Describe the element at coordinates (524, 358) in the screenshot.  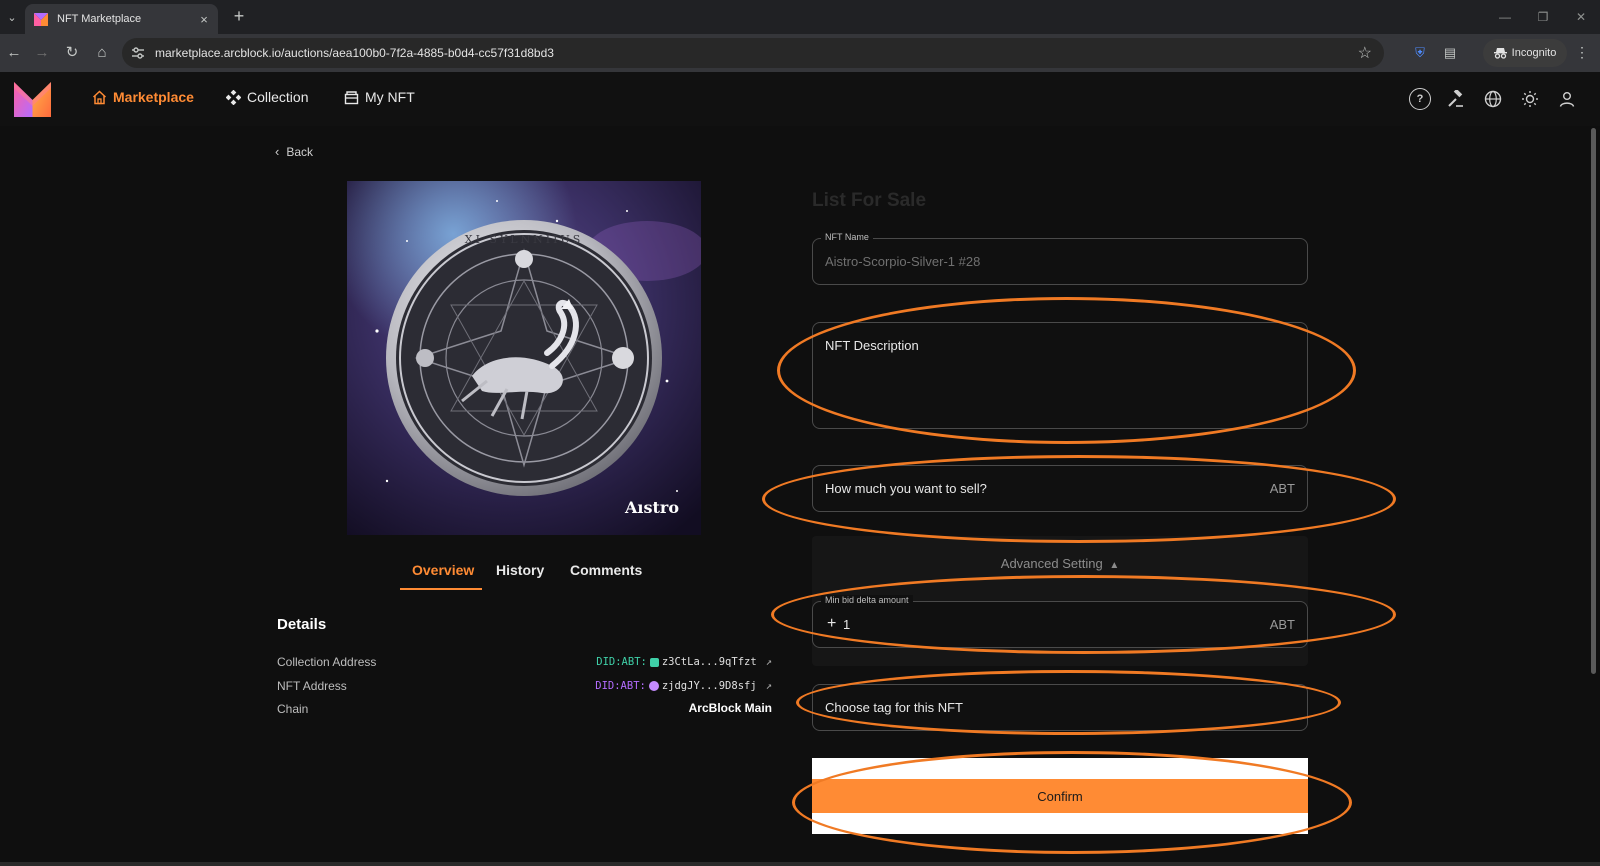
I see `nft-image: XI SYLNNIIUS Aıstro` at that location.